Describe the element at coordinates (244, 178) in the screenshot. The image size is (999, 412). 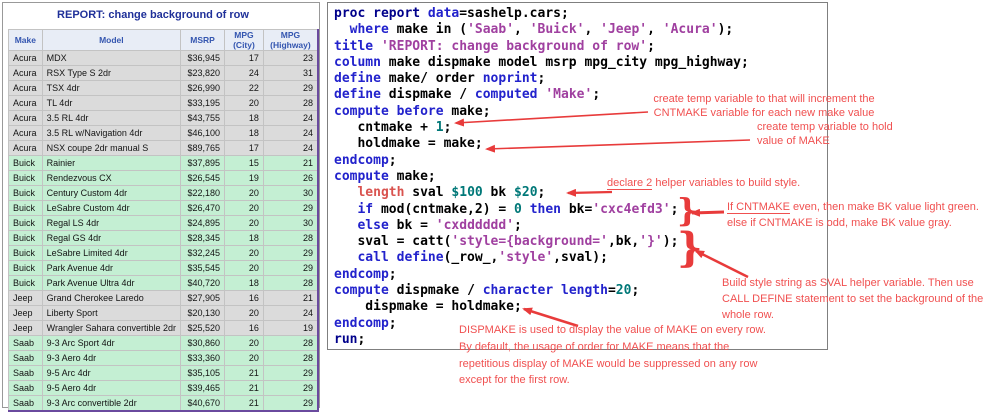
I see `cell-city: 19` at that location.